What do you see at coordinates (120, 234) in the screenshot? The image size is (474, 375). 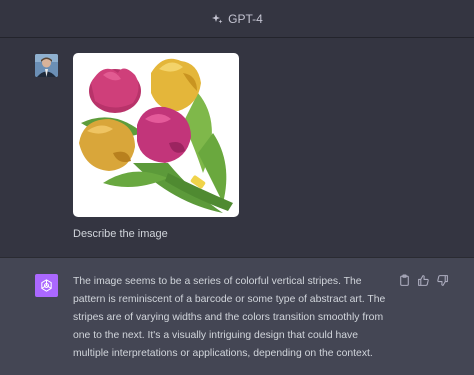 I see `user-message-text: Describe the image` at bounding box center [120, 234].